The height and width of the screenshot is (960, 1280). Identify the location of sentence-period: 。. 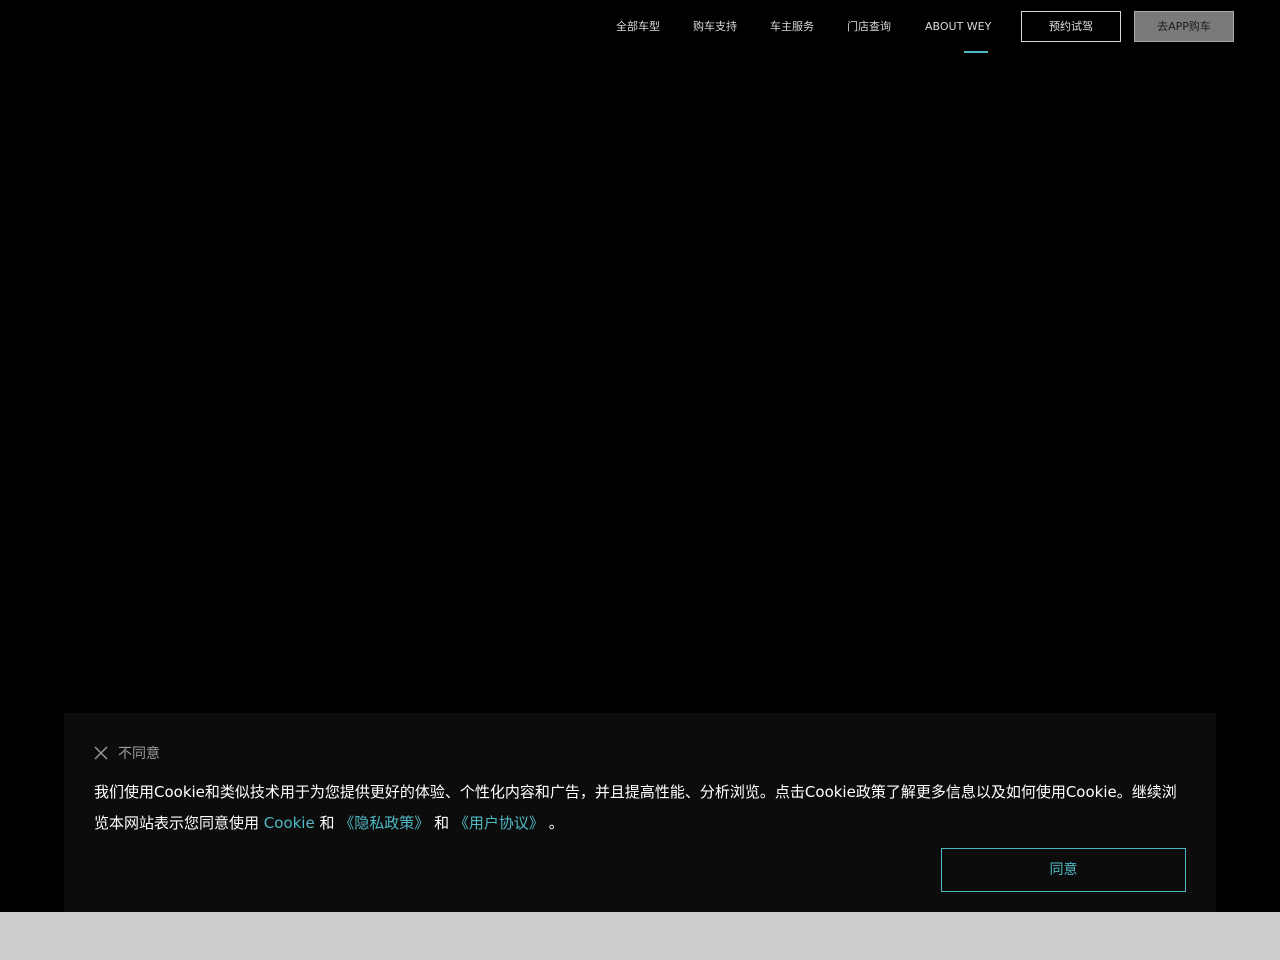
(556, 823).